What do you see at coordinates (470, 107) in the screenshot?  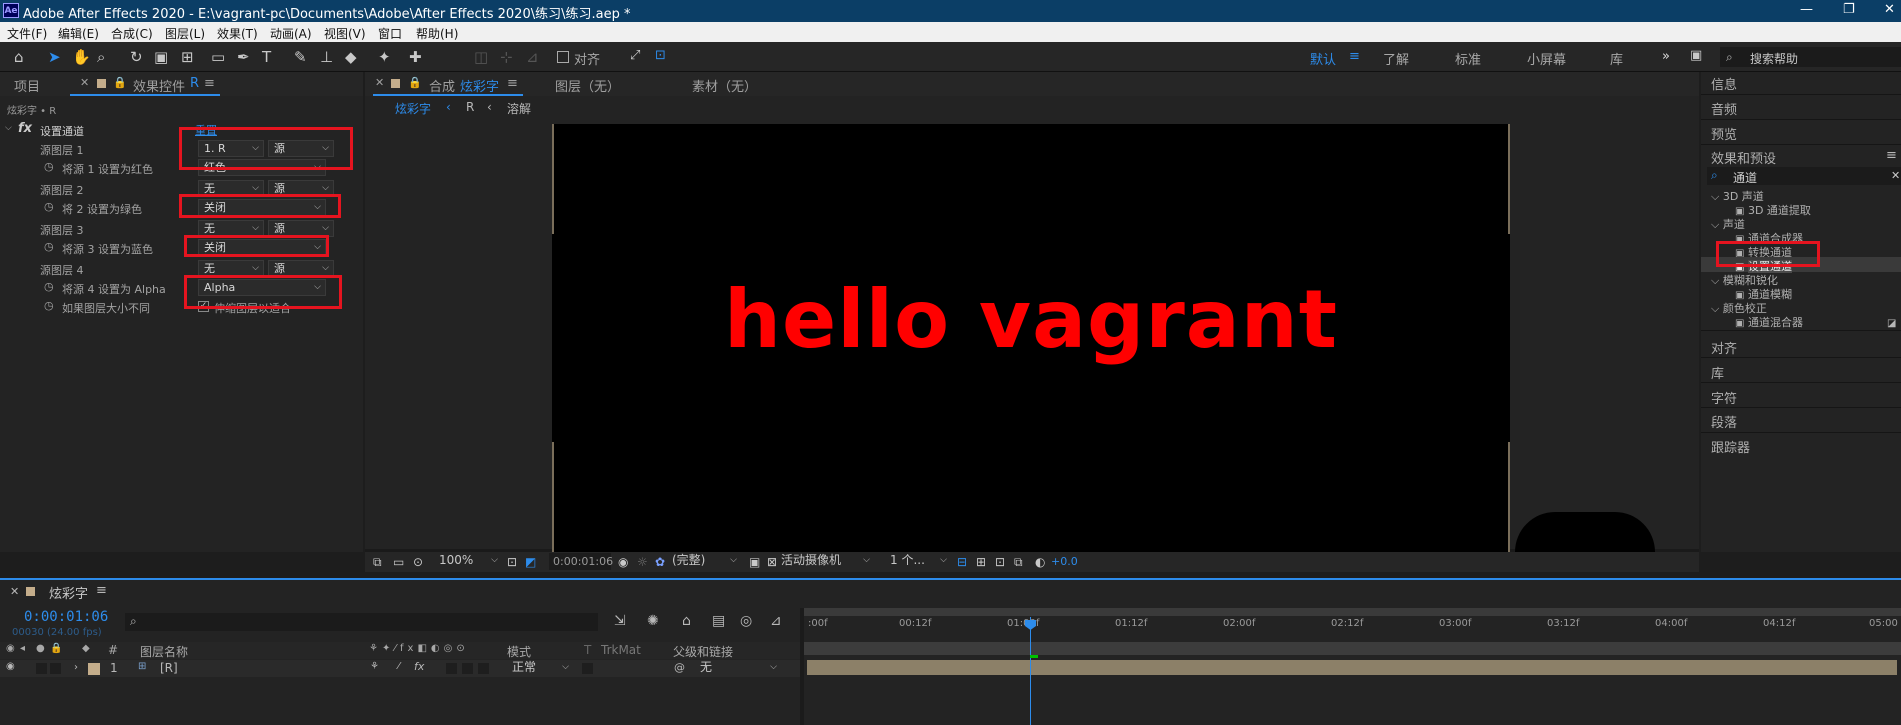 I see `crumb-layer: R` at bounding box center [470, 107].